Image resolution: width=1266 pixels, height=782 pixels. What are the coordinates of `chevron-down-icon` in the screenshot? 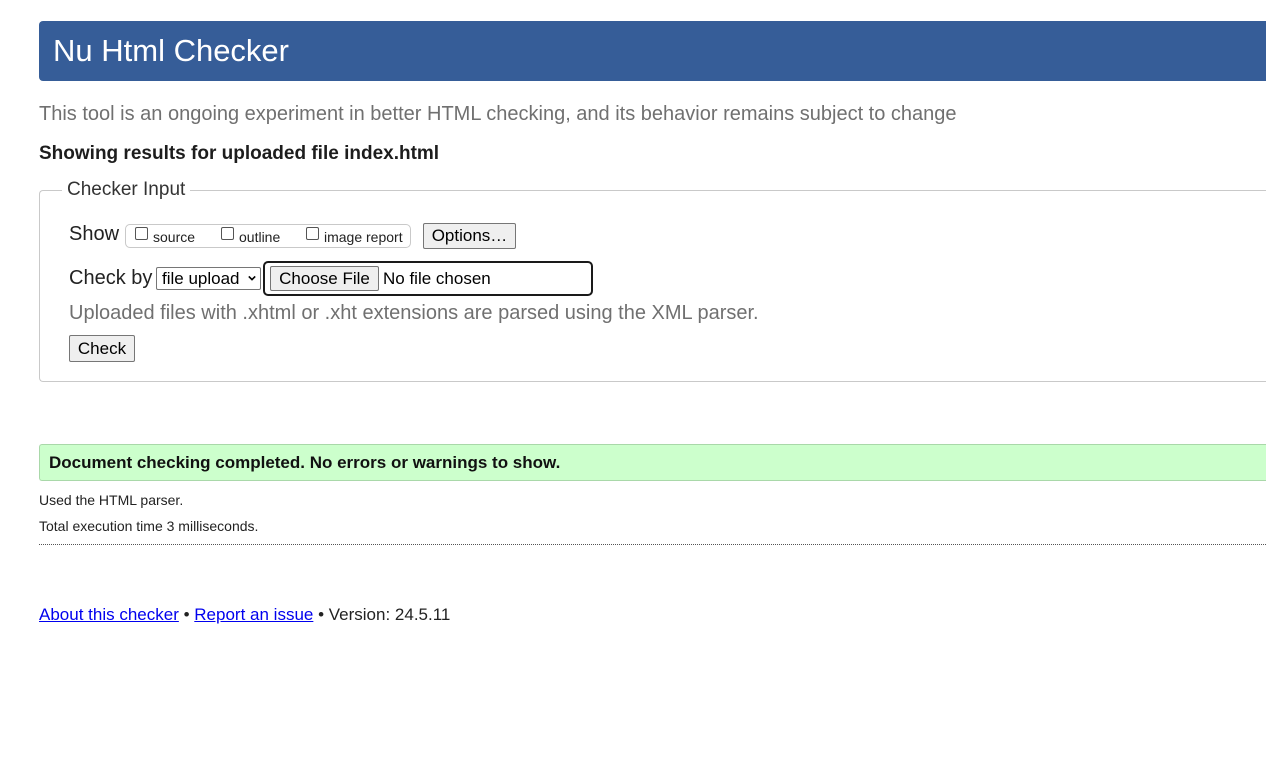 It's located at (252, 278).